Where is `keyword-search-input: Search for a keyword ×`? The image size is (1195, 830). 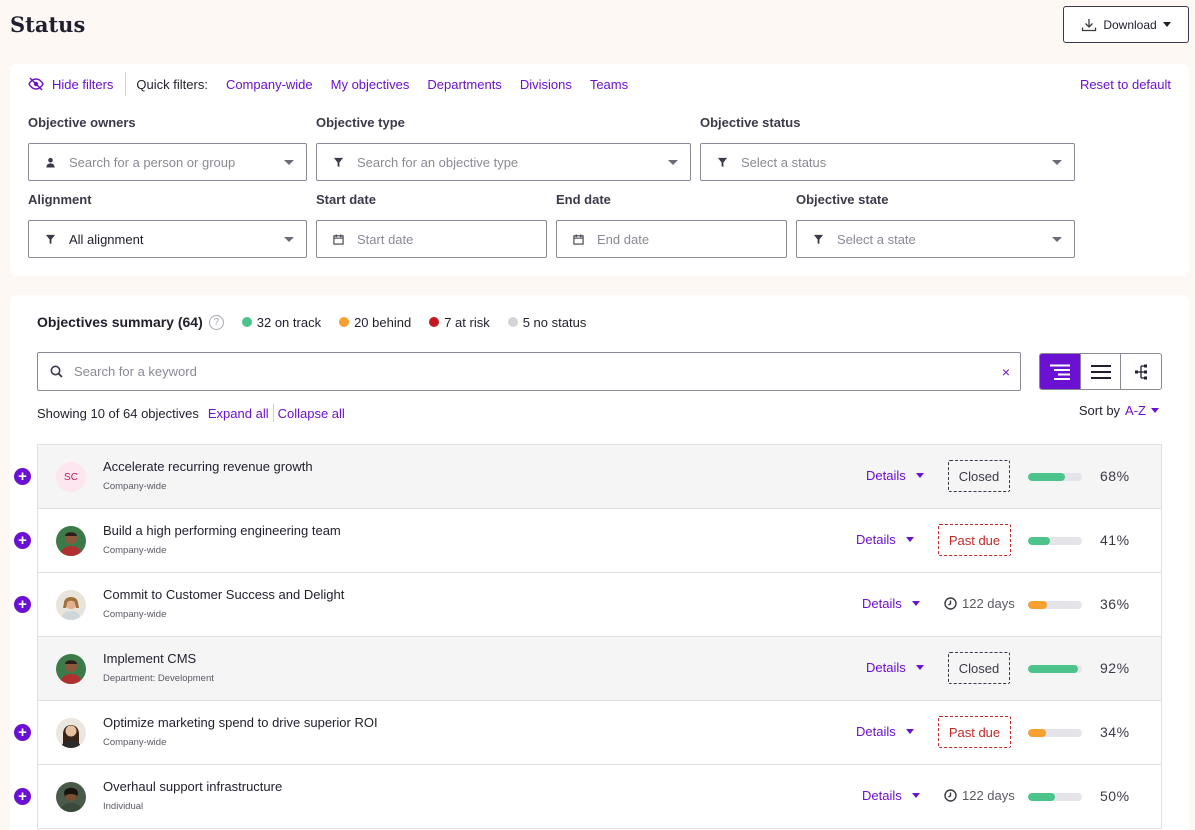 keyword-search-input: Search for a keyword × is located at coordinates (529, 371).